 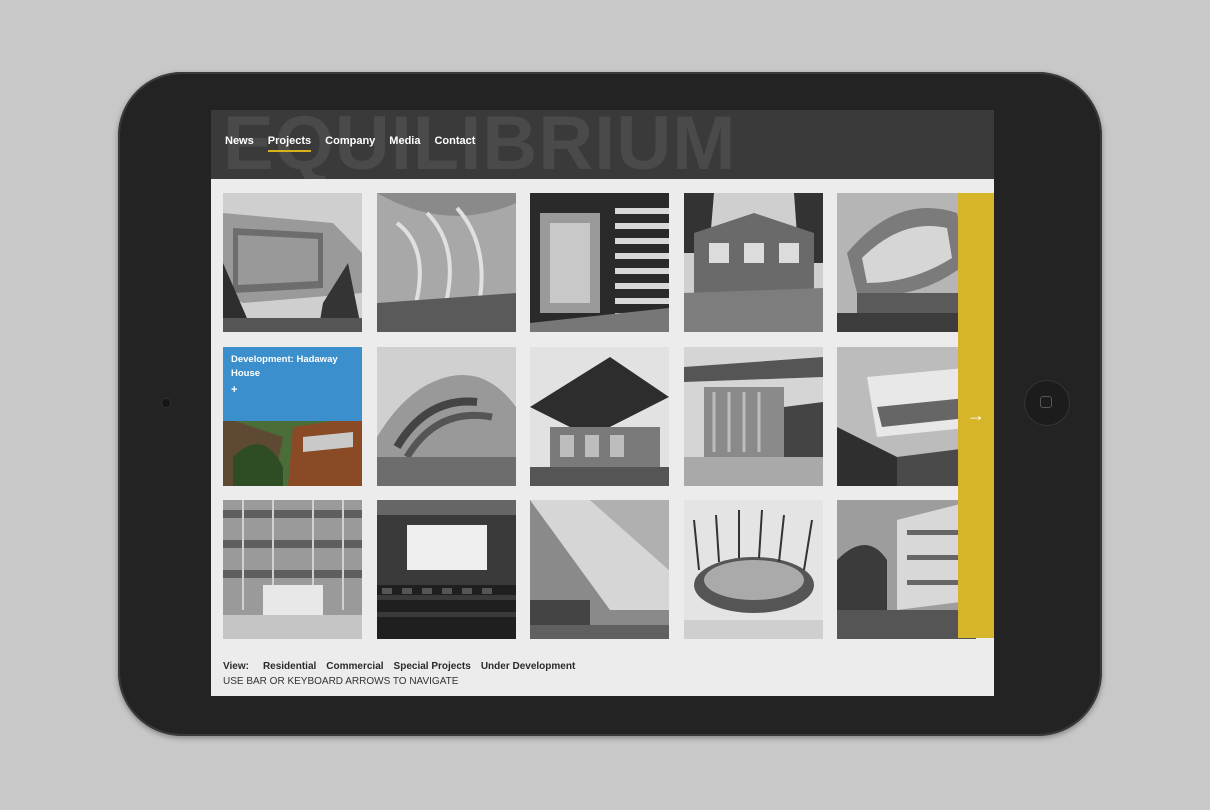 I want to click on home-square-icon, so click(x=1046, y=402).